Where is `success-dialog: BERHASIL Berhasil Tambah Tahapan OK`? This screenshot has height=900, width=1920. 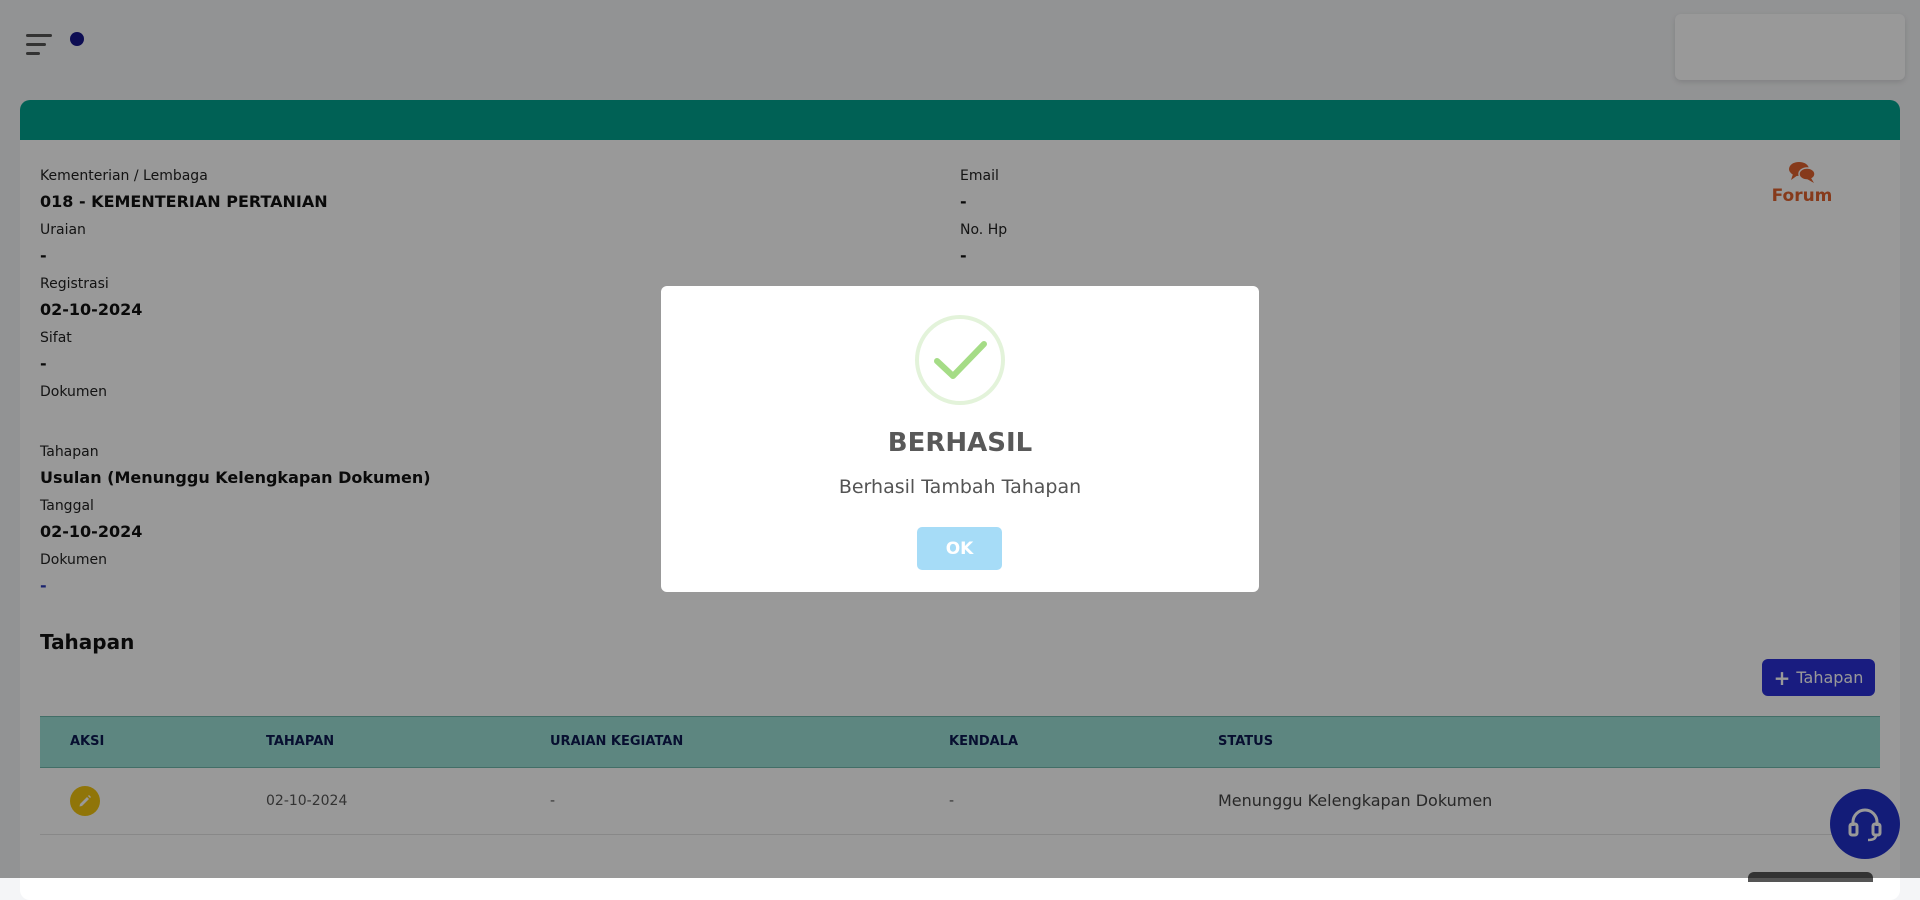 success-dialog: BERHASIL Berhasil Tambah Tahapan OK is located at coordinates (960, 439).